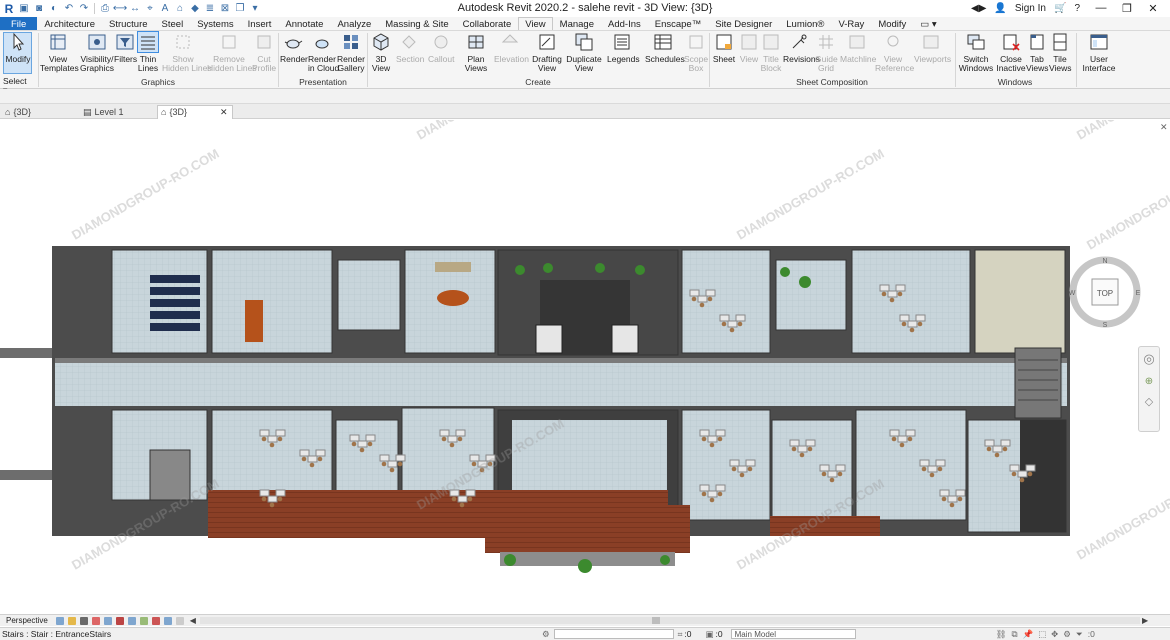 The image size is (1170, 640). Describe the element at coordinates (624, 23) in the screenshot. I see `tab-add-ins: Add-Ins` at that location.